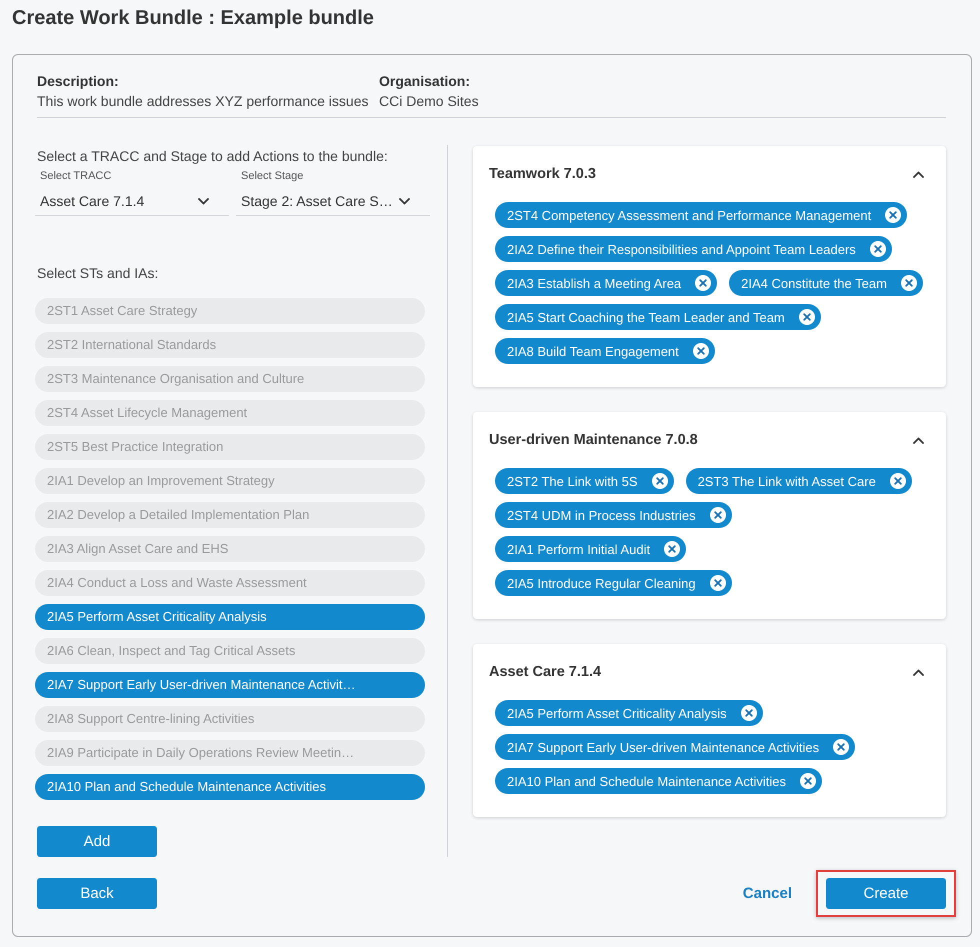 Image resolution: width=980 pixels, height=947 pixels. I want to click on action-list-item: 2ST2 International Standards, so click(230, 345).